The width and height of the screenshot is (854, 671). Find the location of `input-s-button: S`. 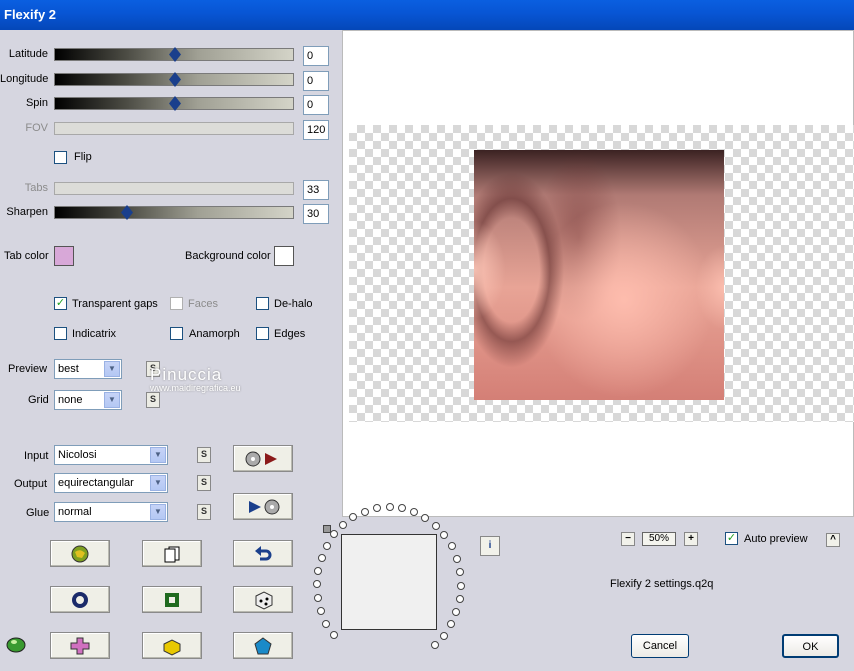

input-s-button: S is located at coordinates (204, 455).